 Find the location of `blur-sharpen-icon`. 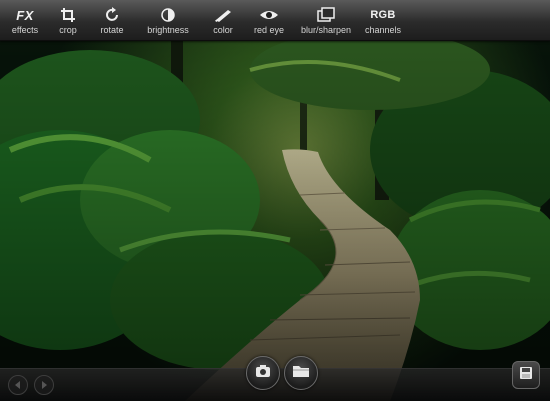

blur-sharpen-icon is located at coordinates (326, 15).